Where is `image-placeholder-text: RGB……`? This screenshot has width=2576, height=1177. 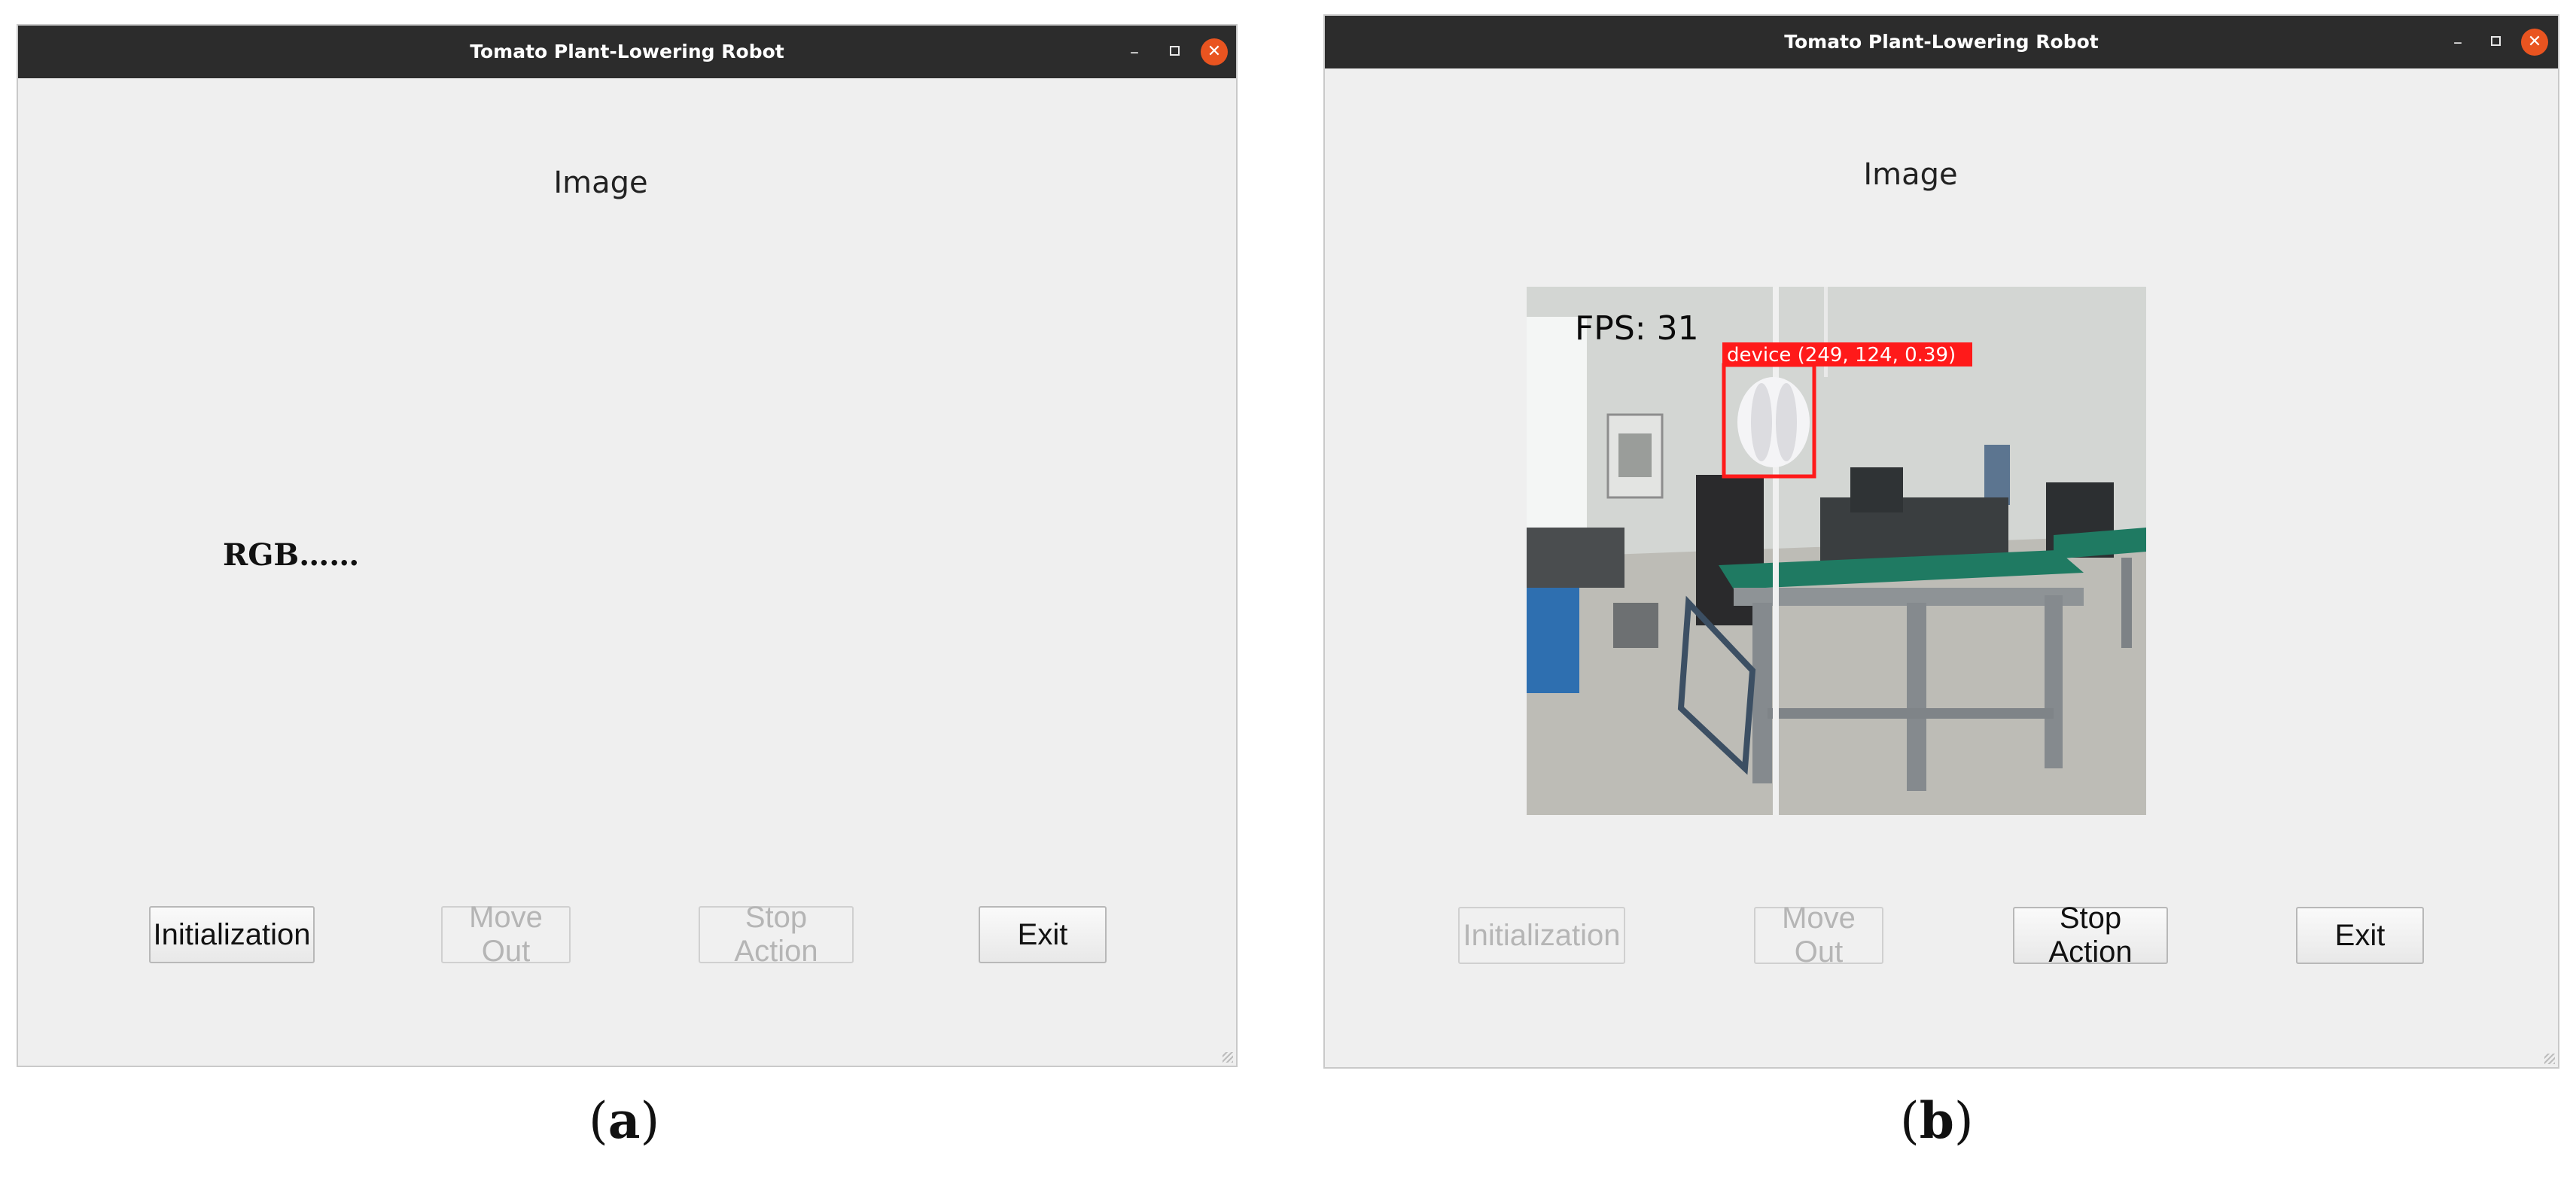 image-placeholder-text: RGB…… is located at coordinates (291, 555).